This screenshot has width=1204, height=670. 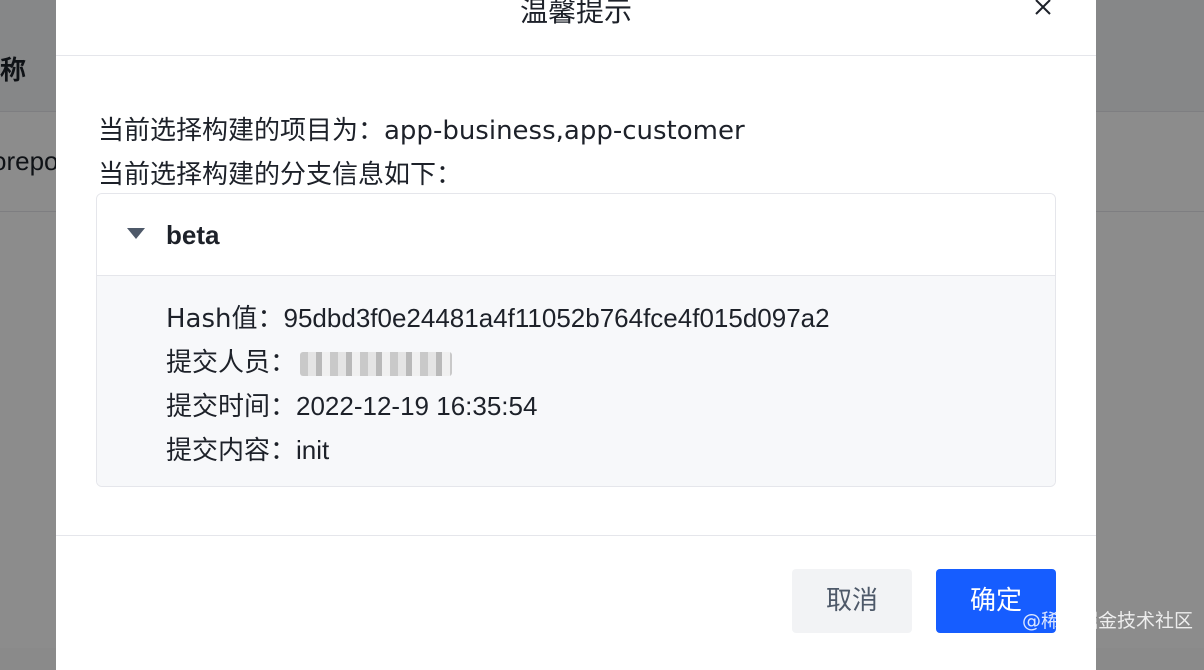 I want to click on close-icon, so click(x=1043, y=7).